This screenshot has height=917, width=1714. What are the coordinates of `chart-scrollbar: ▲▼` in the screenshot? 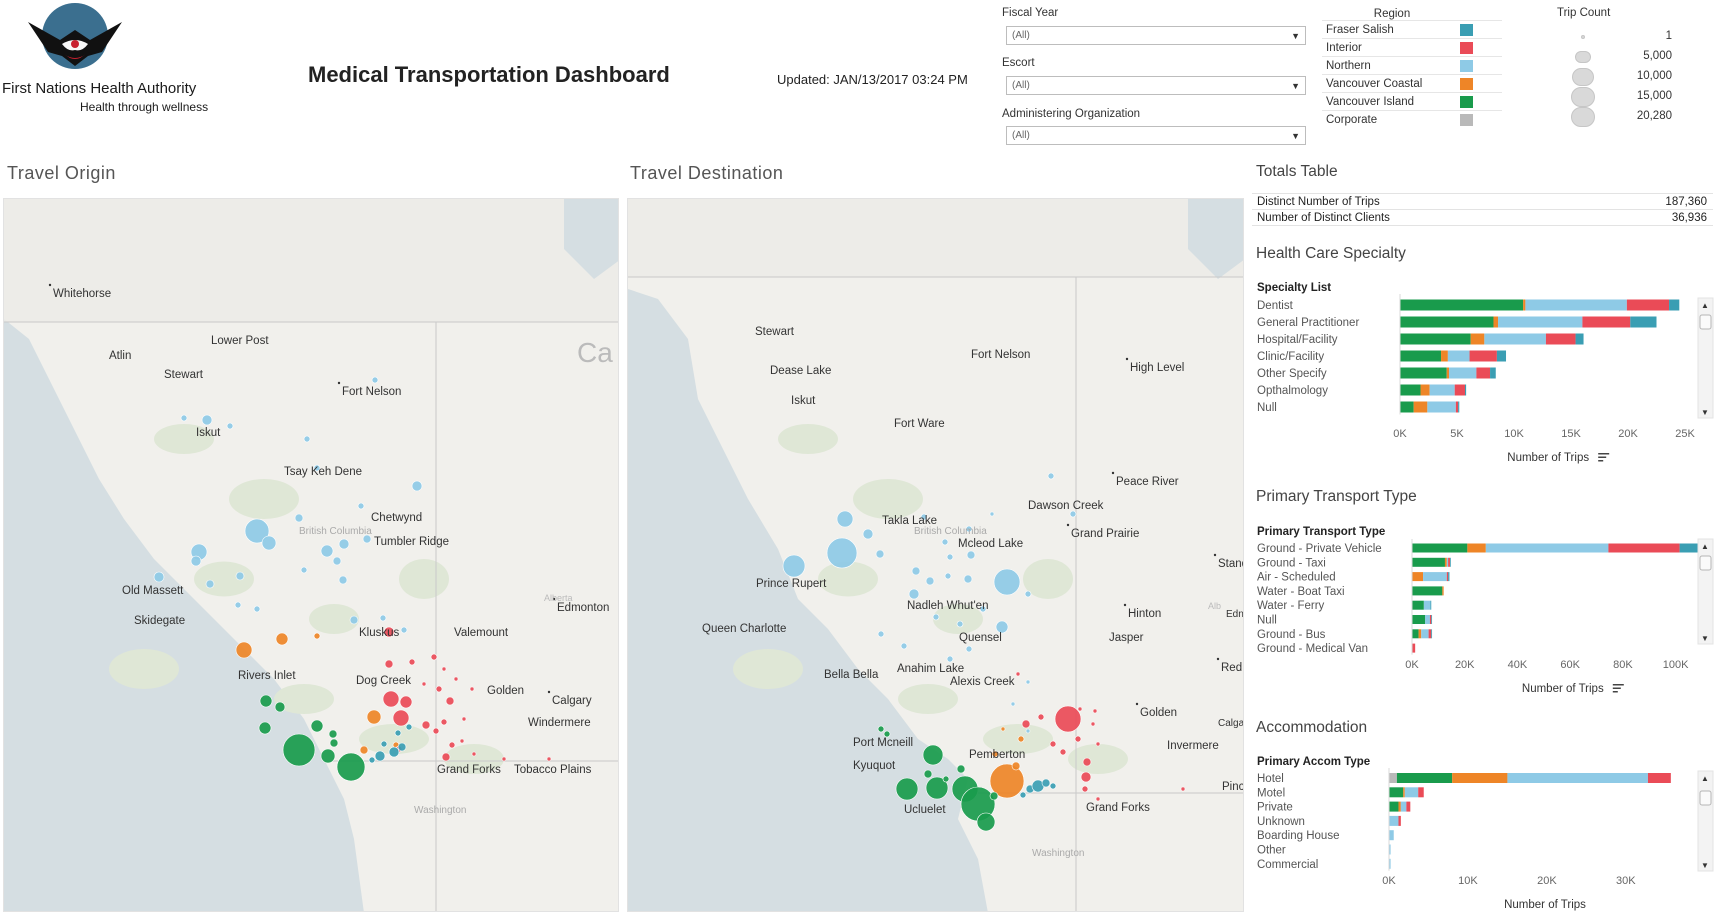 It's located at (1705, 821).